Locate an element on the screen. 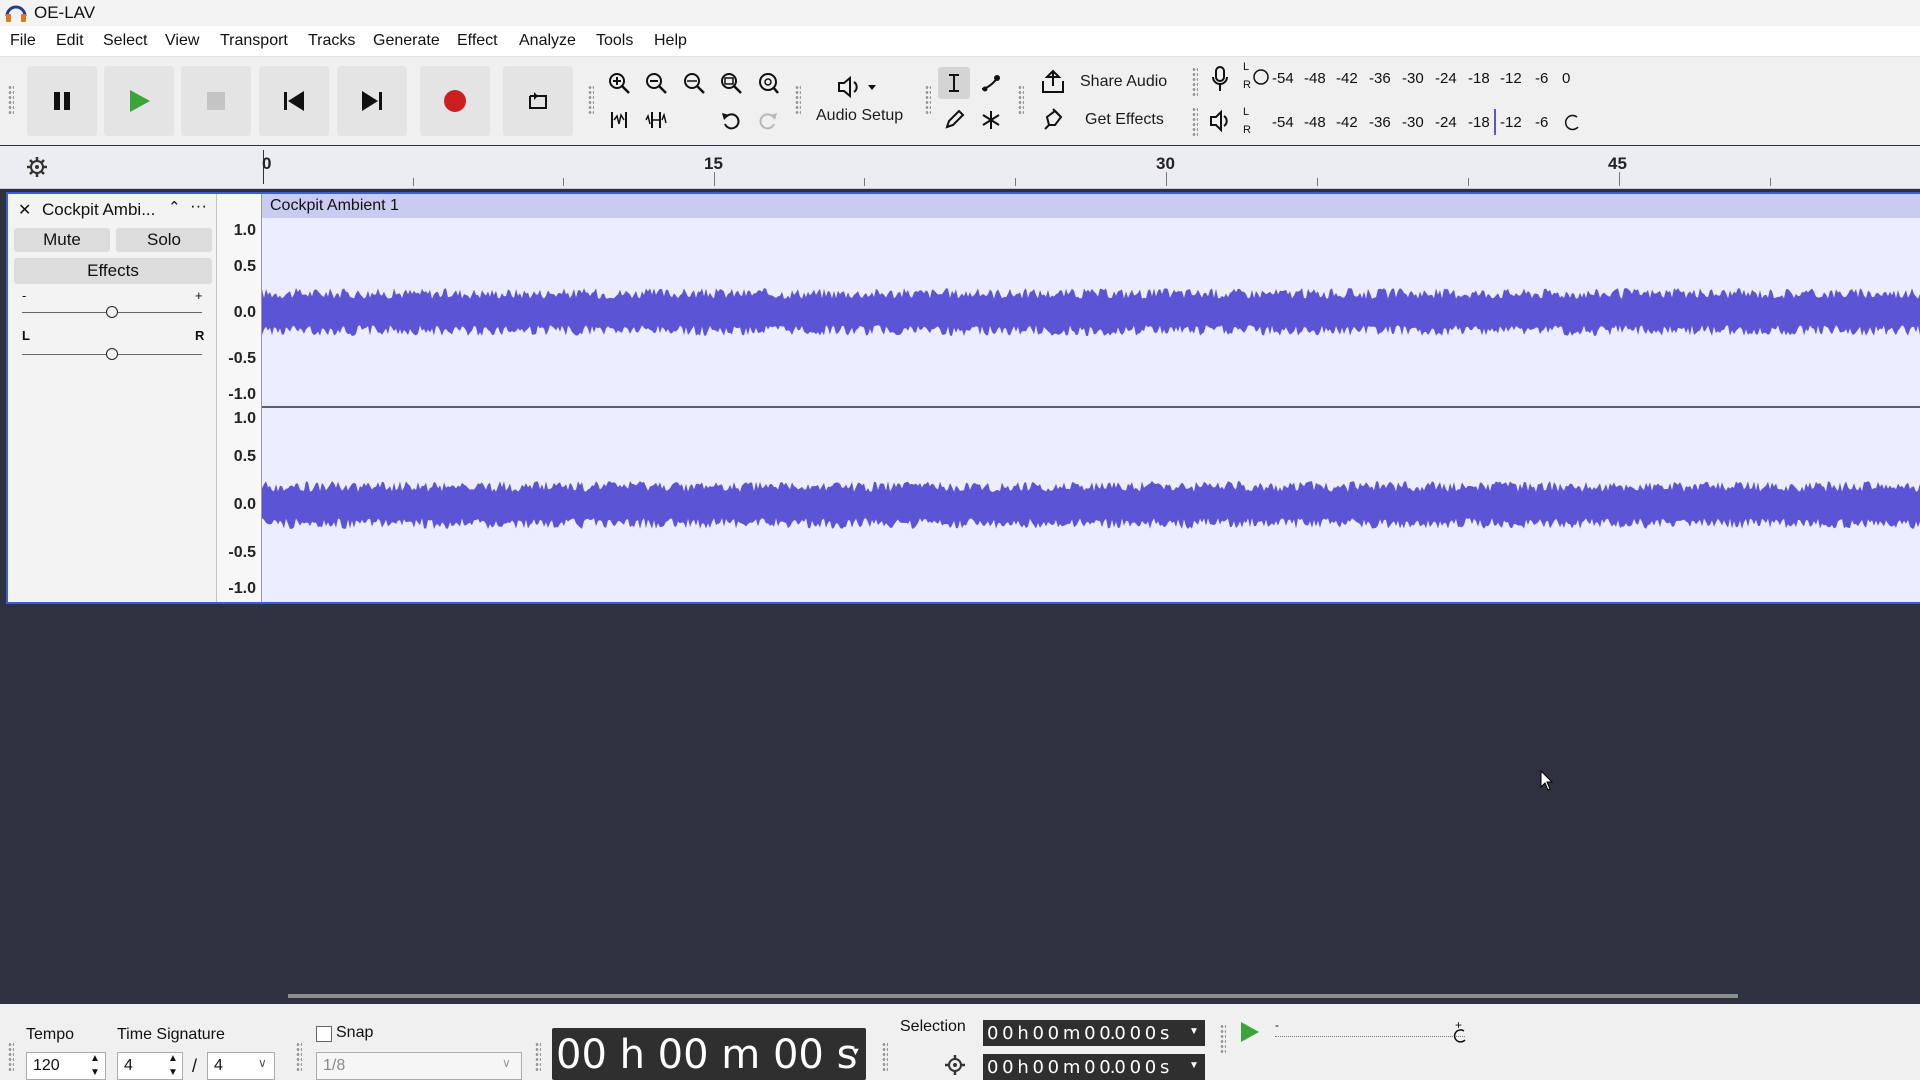 Image resolution: width=1920 pixels, height=1080 pixels. playback-meter-knob-icon is located at coordinates (1572, 123).